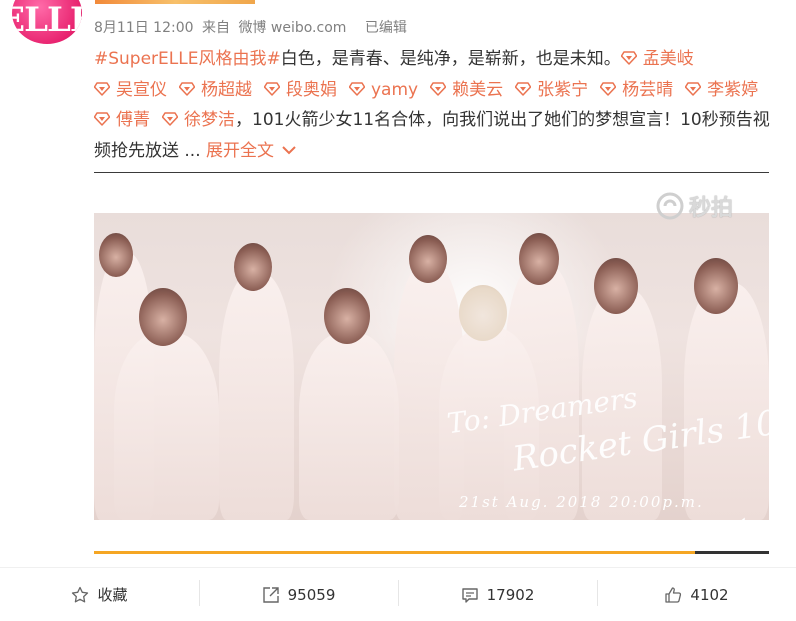 The width and height of the screenshot is (796, 621). I want to click on comment-button: 17902, so click(497, 594).